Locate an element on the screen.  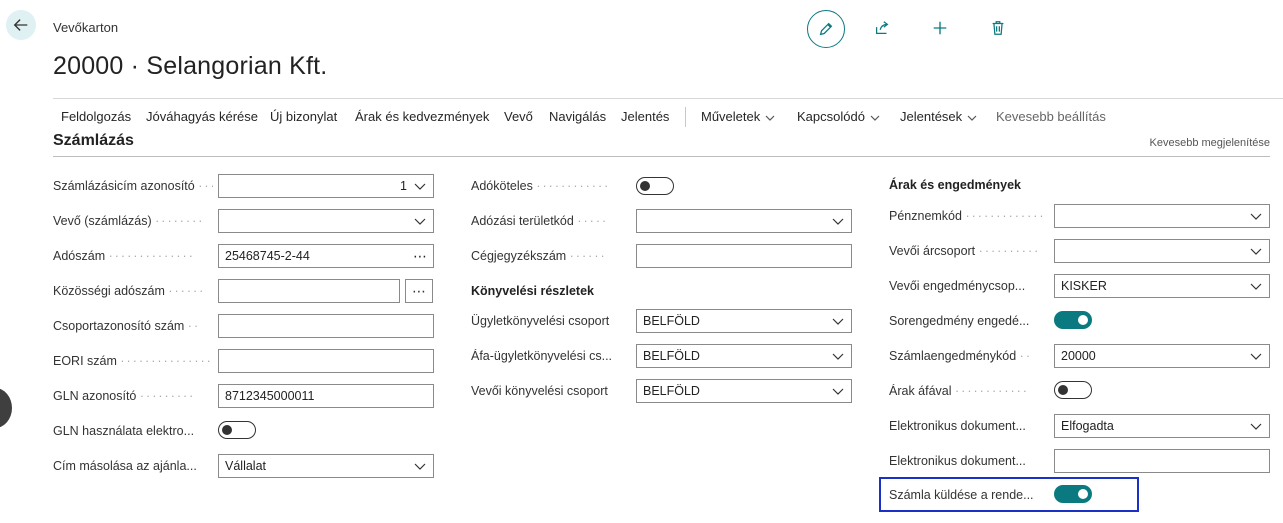
copy-address-select: Vállalat is located at coordinates (326, 466).